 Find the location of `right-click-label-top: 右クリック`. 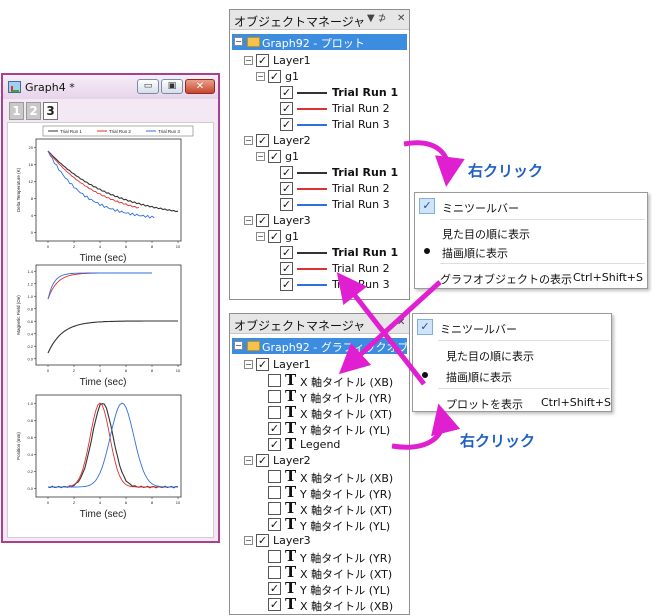

right-click-label-top: 右クリック is located at coordinates (506, 171).